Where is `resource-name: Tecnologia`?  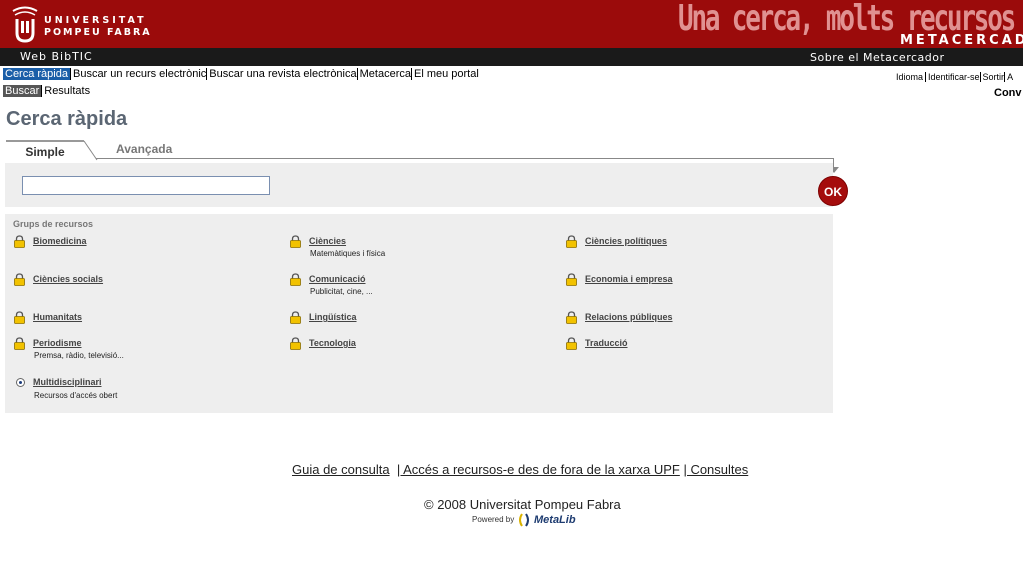
resource-name: Tecnologia is located at coordinates (332, 343).